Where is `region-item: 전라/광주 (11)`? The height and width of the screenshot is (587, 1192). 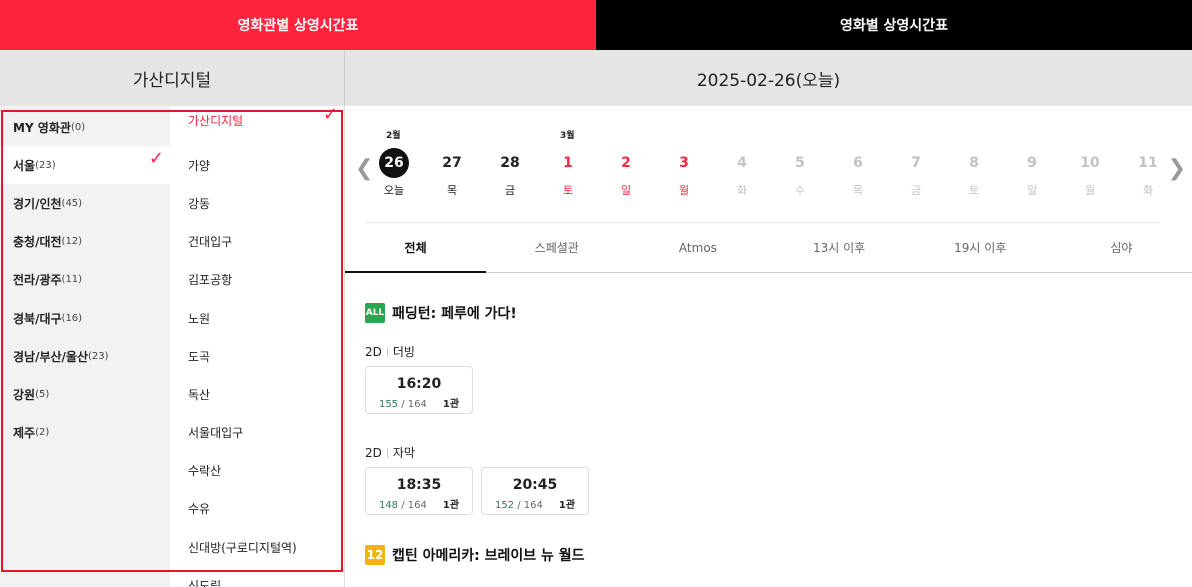
region-item: 전라/광주 (11) is located at coordinates (85, 280).